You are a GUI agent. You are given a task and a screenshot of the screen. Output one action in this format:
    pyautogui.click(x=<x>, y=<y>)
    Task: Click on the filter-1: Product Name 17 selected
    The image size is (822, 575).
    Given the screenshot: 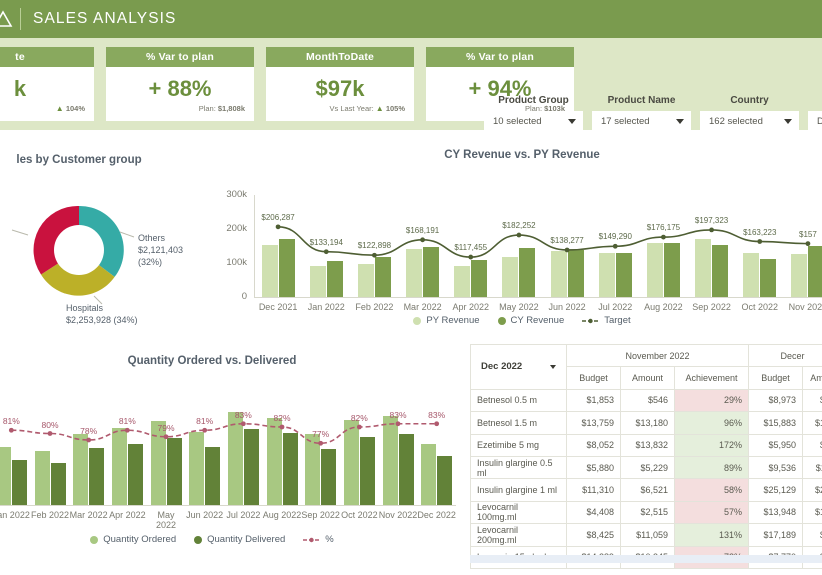 What is the action you would take?
    pyautogui.click(x=641, y=113)
    